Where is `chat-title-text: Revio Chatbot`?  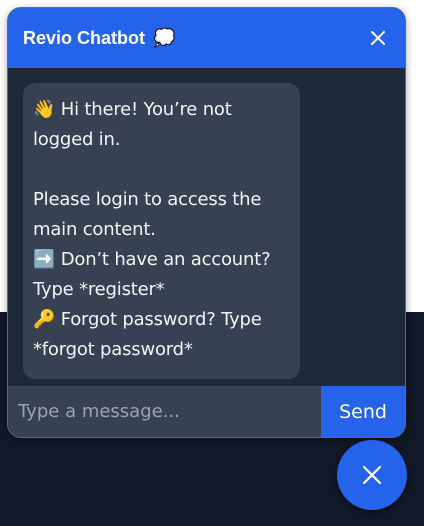 chat-title-text: Revio Chatbot is located at coordinates (84, 37).